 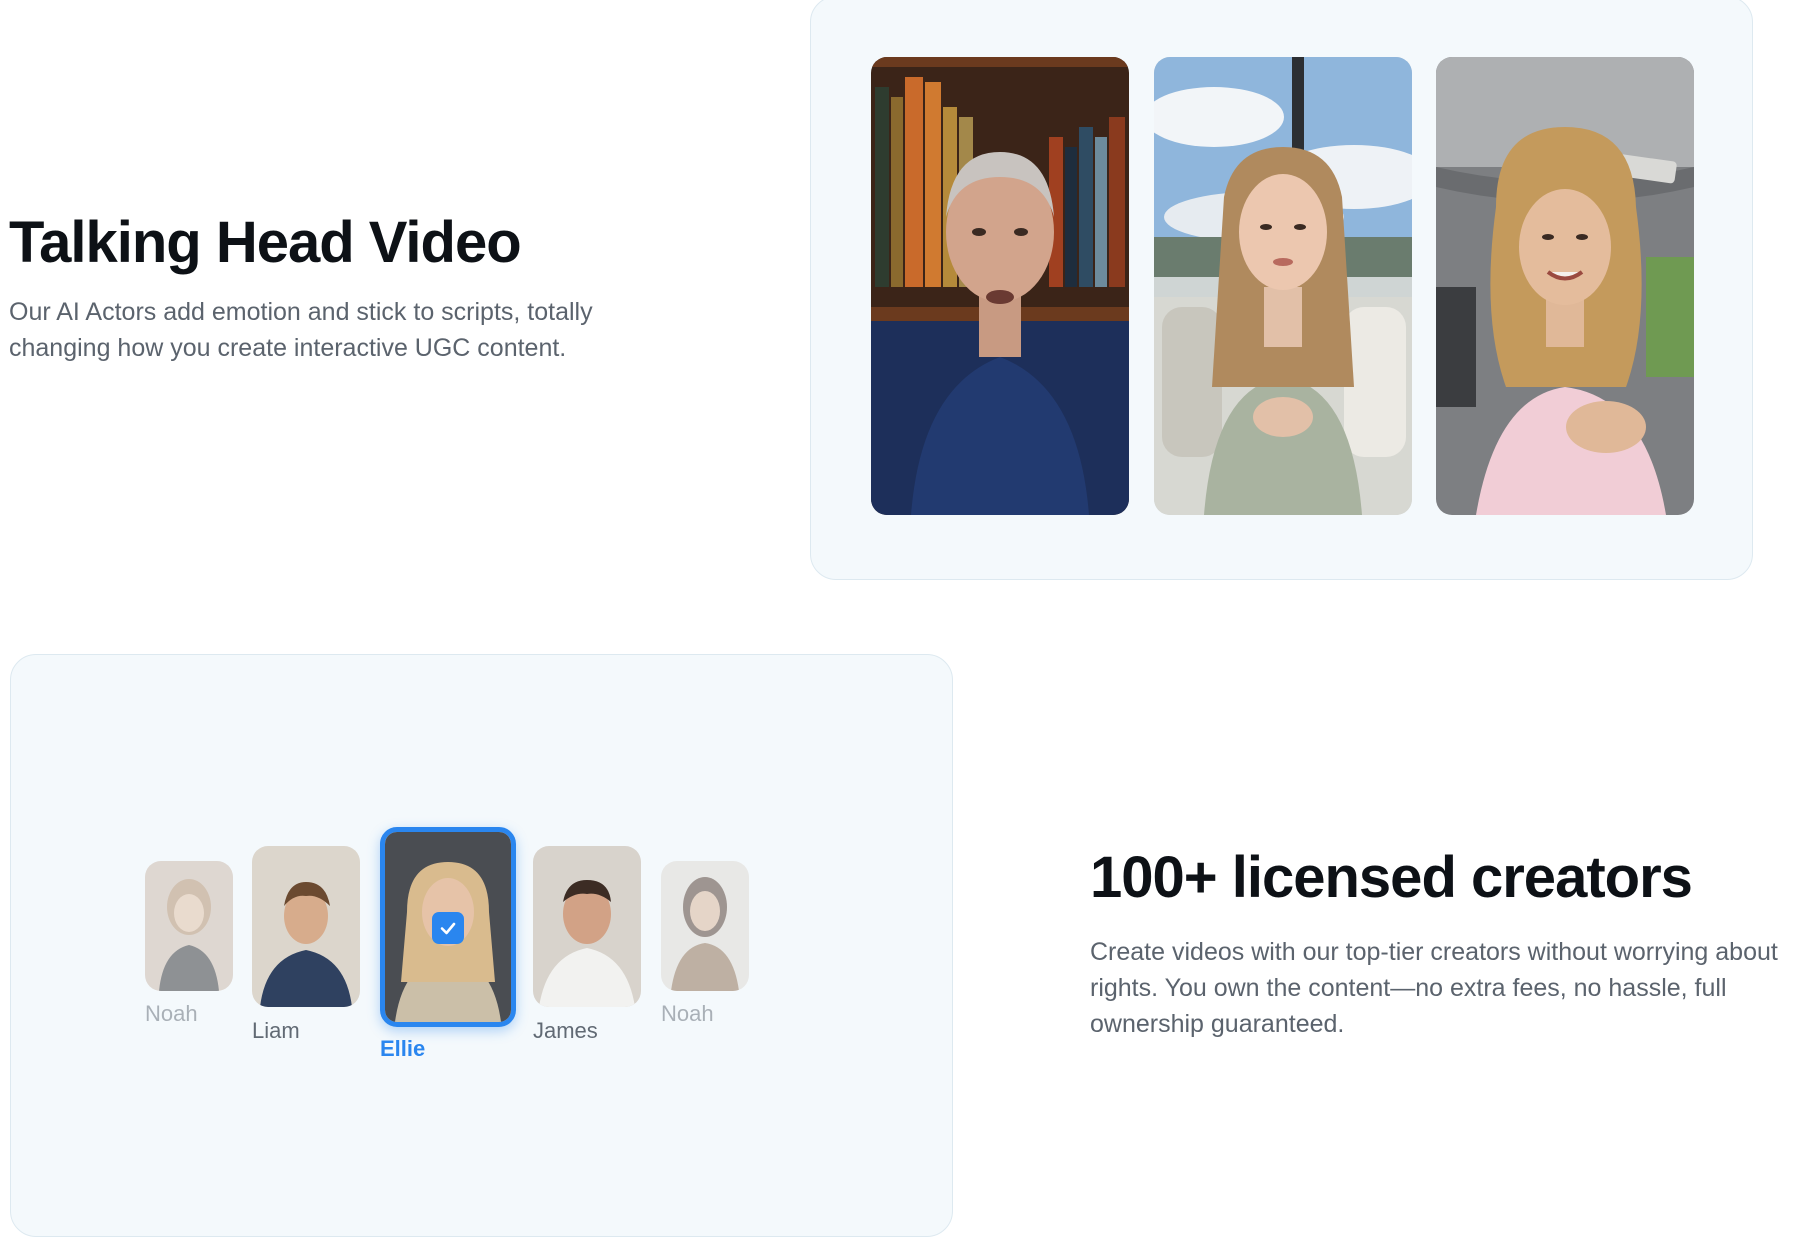 I want to click on talking-head-title: Talking Head Video, so click(x=265, y=242).